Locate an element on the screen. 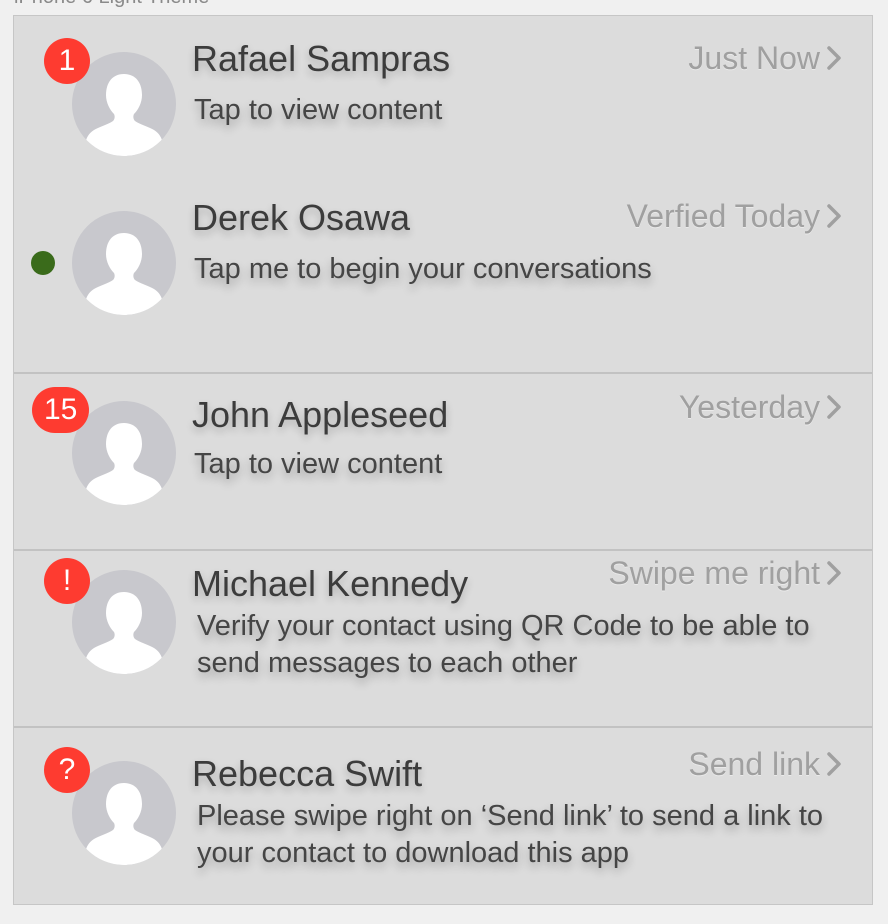 The image size is (888, 924). contact-subtitle: Tap me to begin your conversations is located at coordinates (423, 269).